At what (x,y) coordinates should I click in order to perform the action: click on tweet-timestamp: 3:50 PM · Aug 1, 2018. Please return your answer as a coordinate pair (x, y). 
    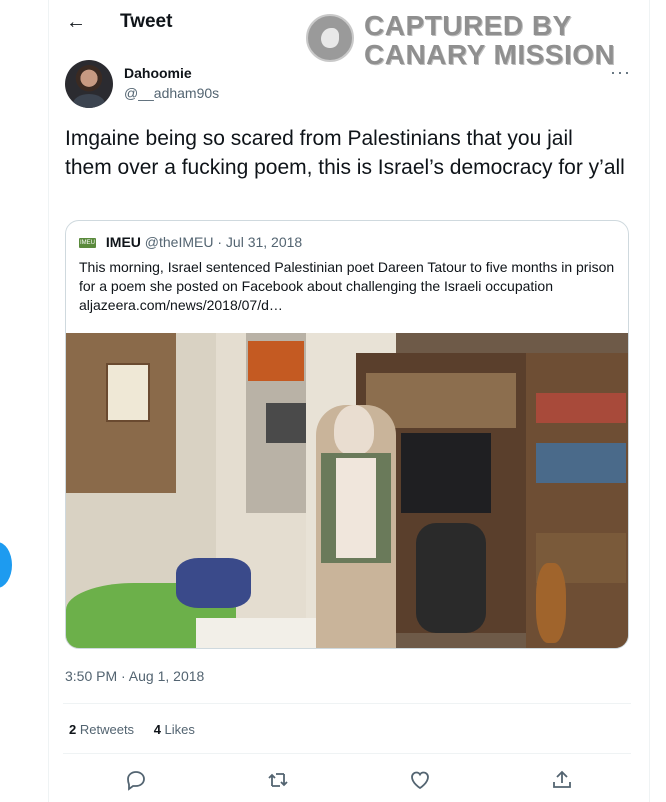
    Looking at the image, I should click on (134, 676).